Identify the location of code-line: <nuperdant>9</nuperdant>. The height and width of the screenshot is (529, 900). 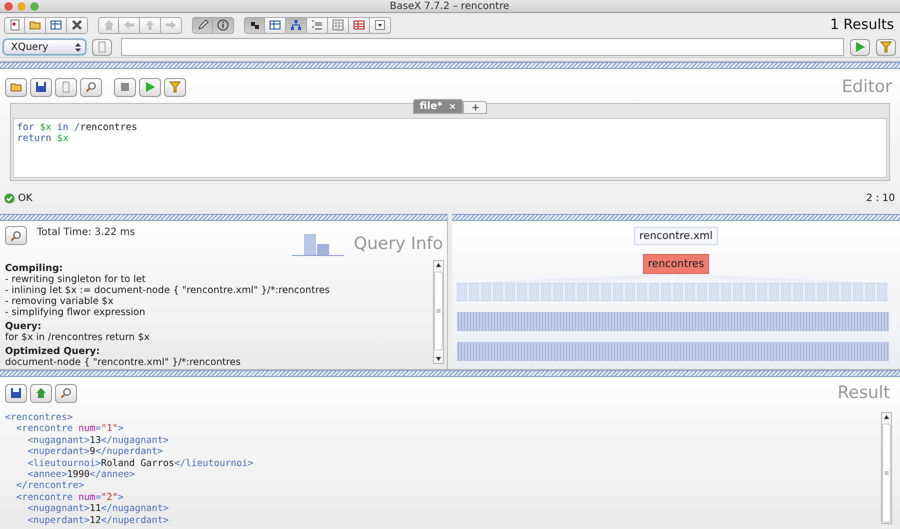
(95, 452).